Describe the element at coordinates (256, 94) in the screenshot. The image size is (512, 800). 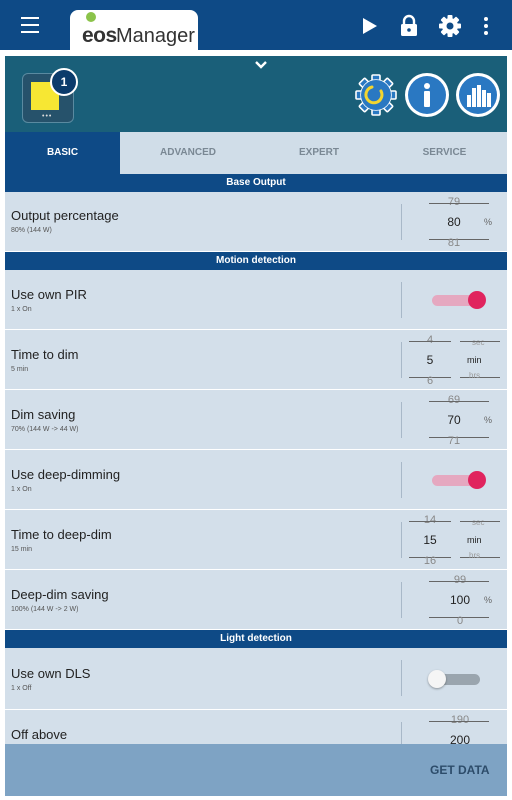
I see `device-header: 1 •••` at that location.